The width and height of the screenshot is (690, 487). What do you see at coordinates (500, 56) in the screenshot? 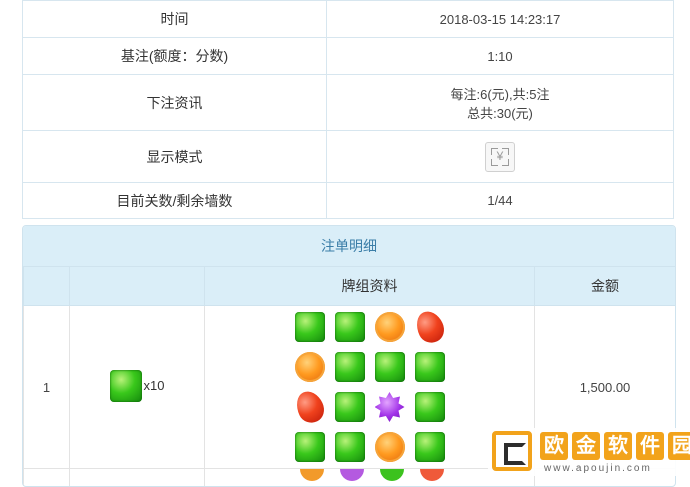
I see `base-bet-value: 1:10` at bounding box center [500, 56].